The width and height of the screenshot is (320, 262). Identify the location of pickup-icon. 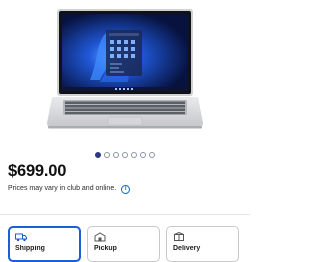
(100, 237).